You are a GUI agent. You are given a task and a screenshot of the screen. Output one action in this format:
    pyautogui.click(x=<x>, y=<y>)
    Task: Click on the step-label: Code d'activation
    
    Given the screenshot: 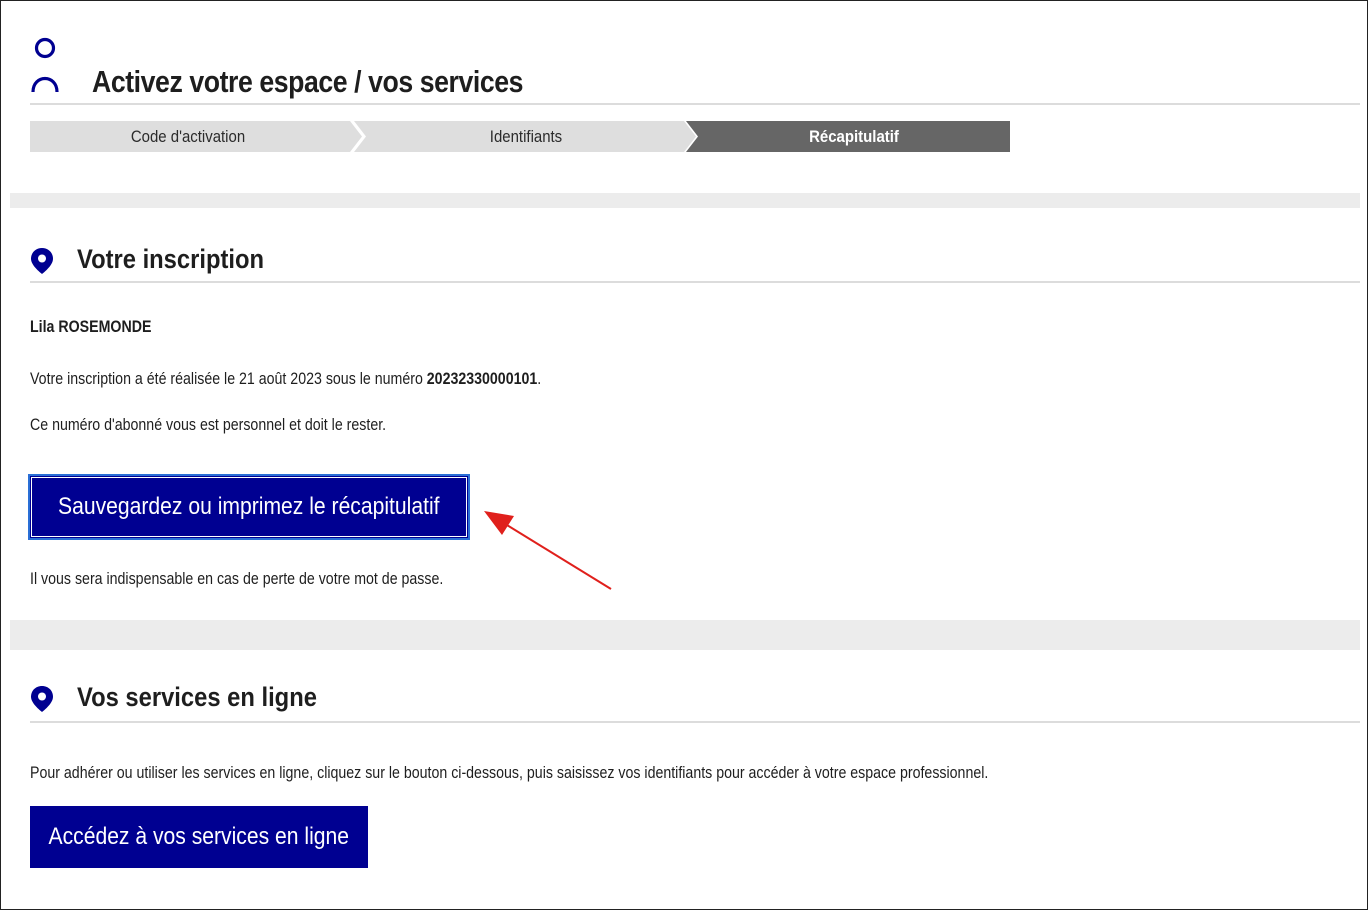 What is the action you would take?
    pyautogui.click(x=188, y=136)
    